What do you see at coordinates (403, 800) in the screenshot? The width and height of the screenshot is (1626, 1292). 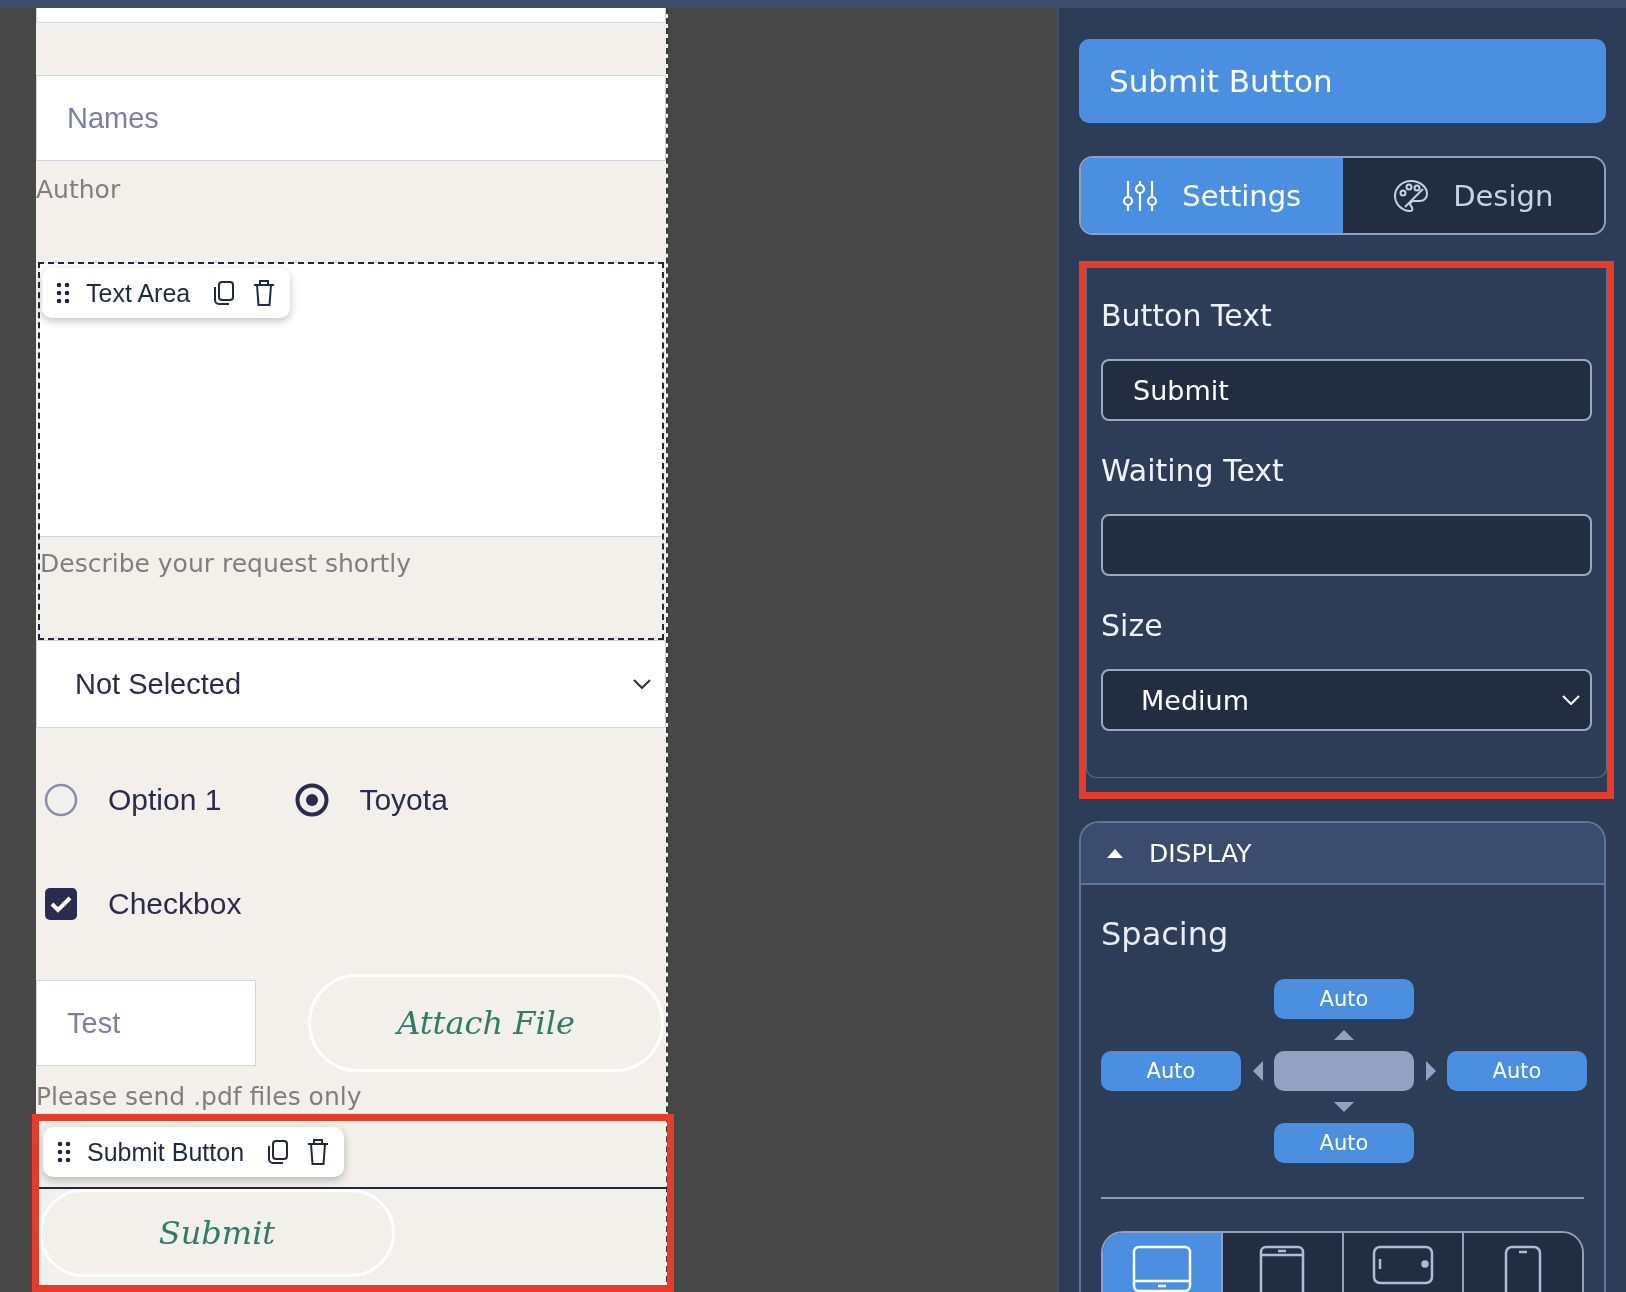 I see `radio-label: Toyota` at bounding box center [403, 800].